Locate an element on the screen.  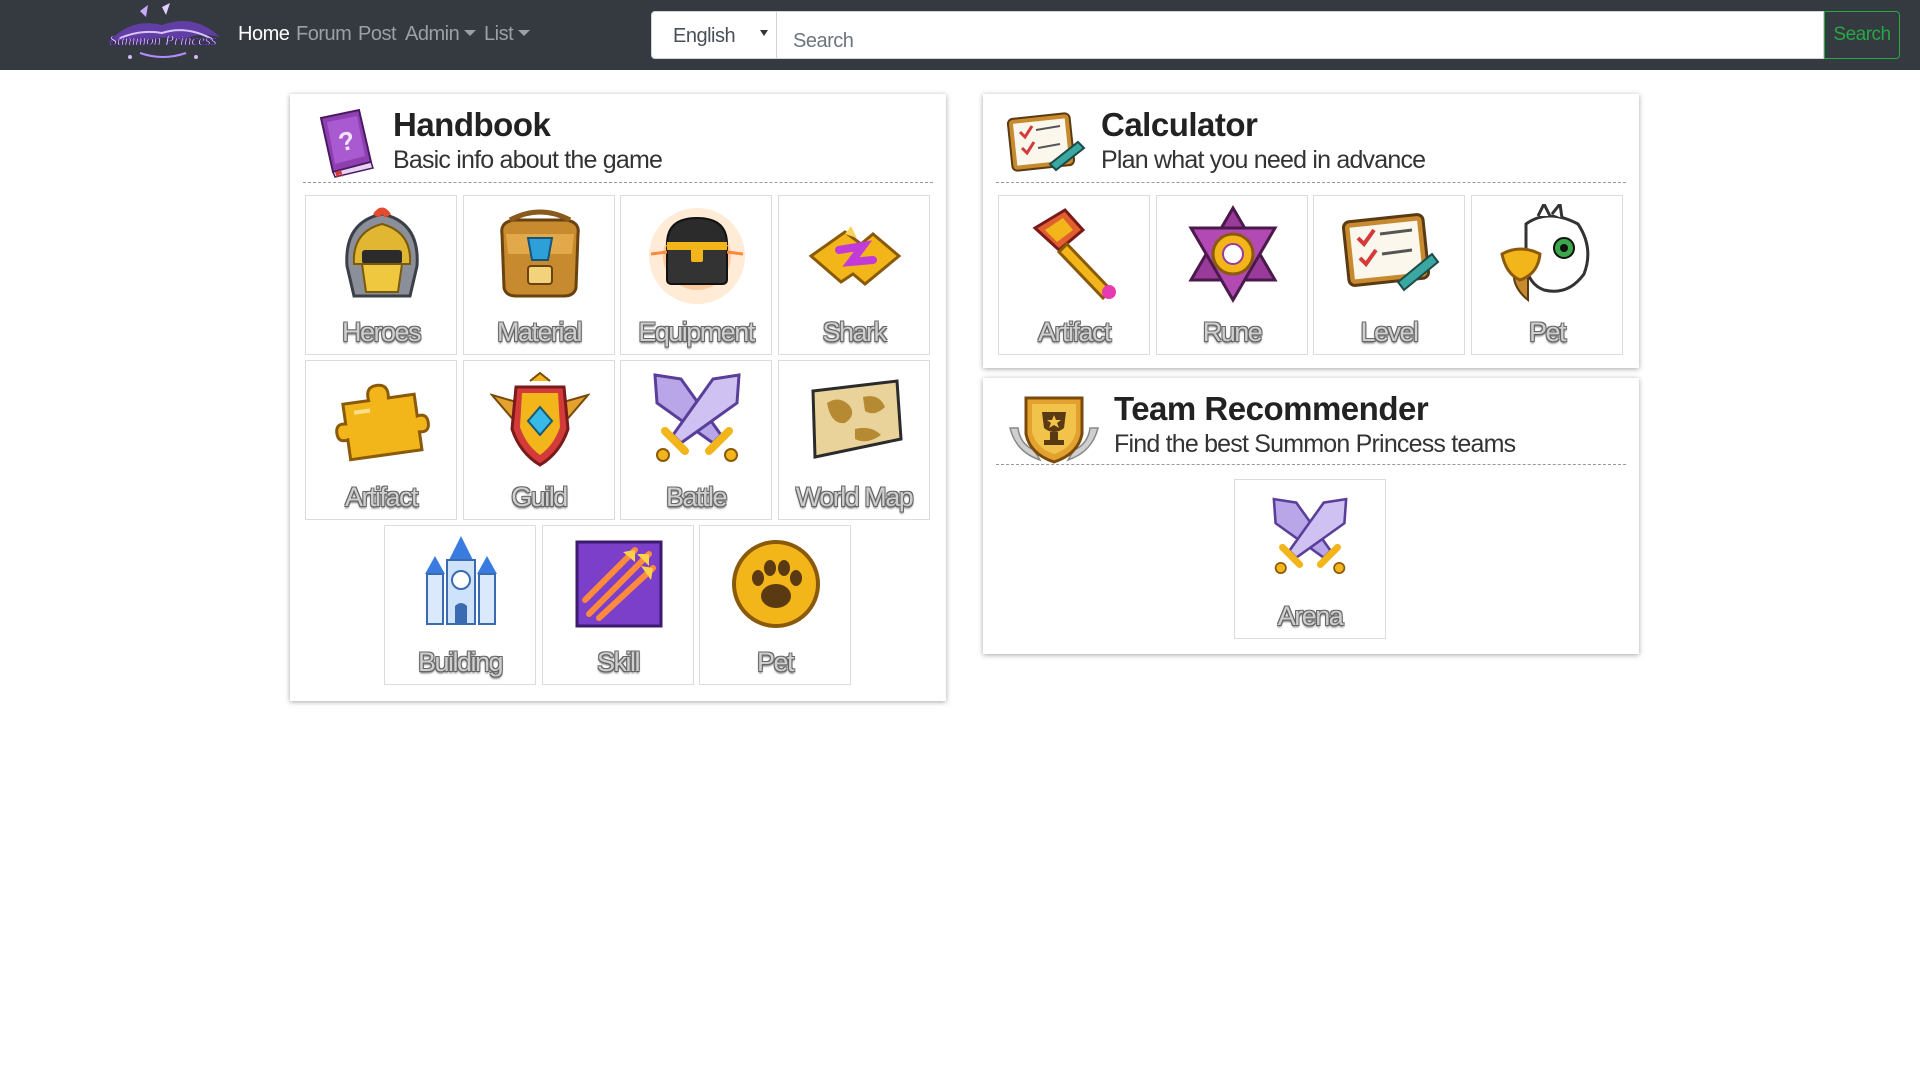
nav-post: Post is located at coordinates (377, 34).